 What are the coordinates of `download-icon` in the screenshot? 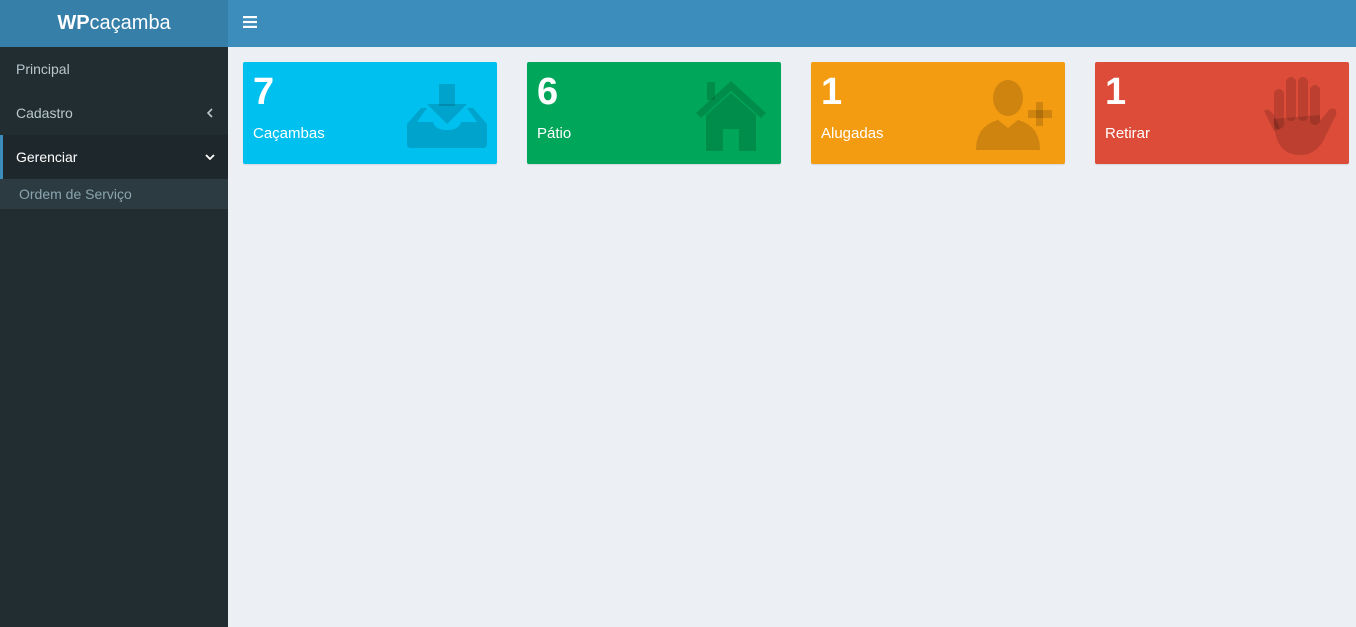 It's located at (447, 116).